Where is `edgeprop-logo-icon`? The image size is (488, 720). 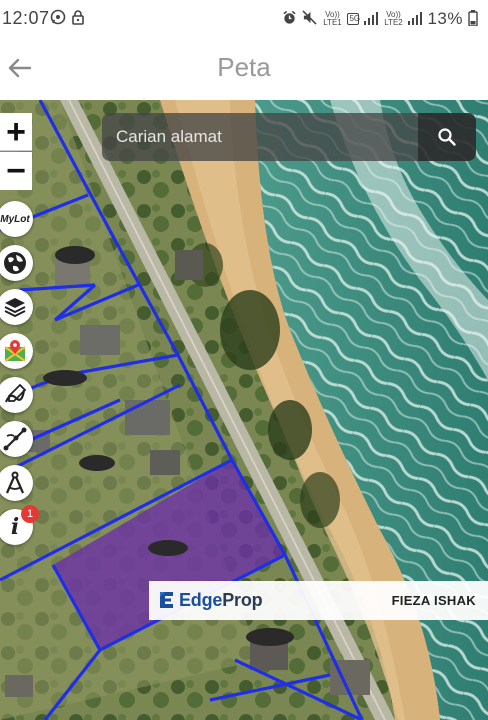
edgeprop-logo-icon is located at coordinates (166, 600).